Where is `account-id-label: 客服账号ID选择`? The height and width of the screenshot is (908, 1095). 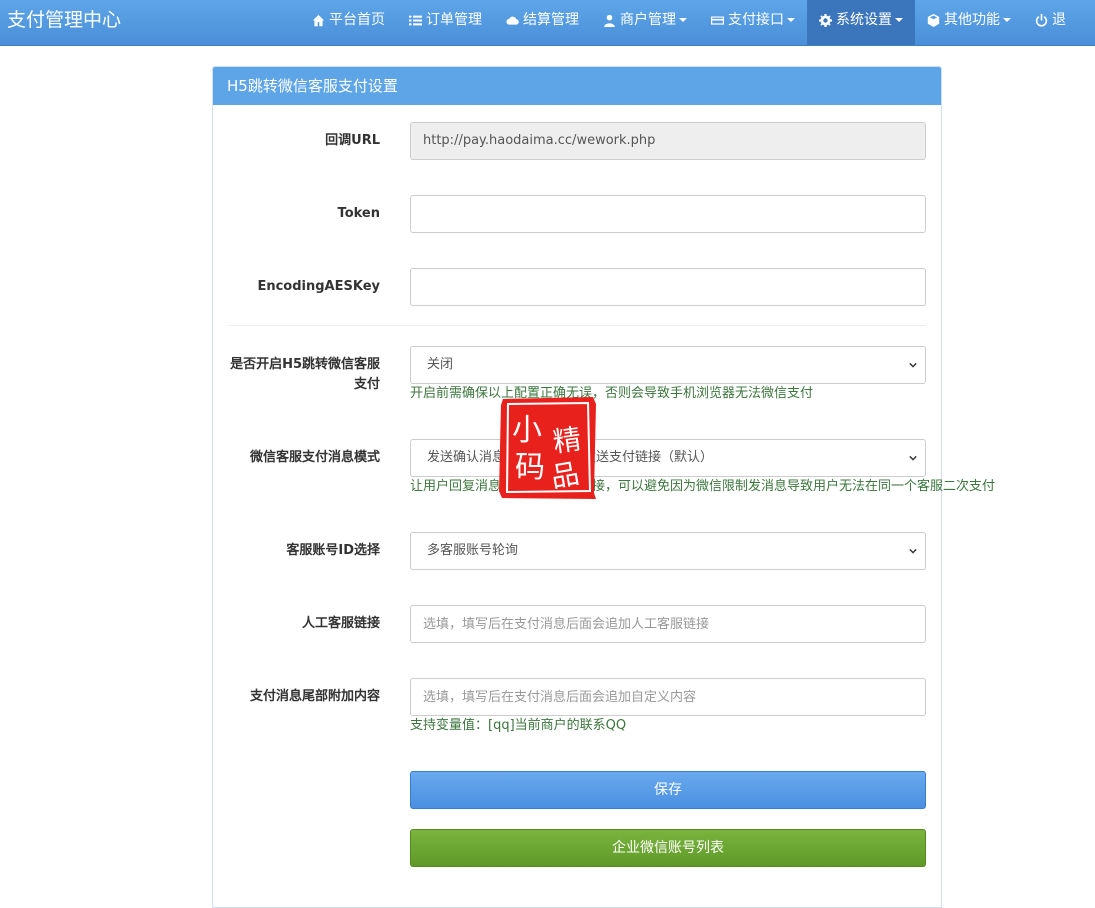
account-id-label: 客服账号ID选择 is located at coordinates (333, 550).